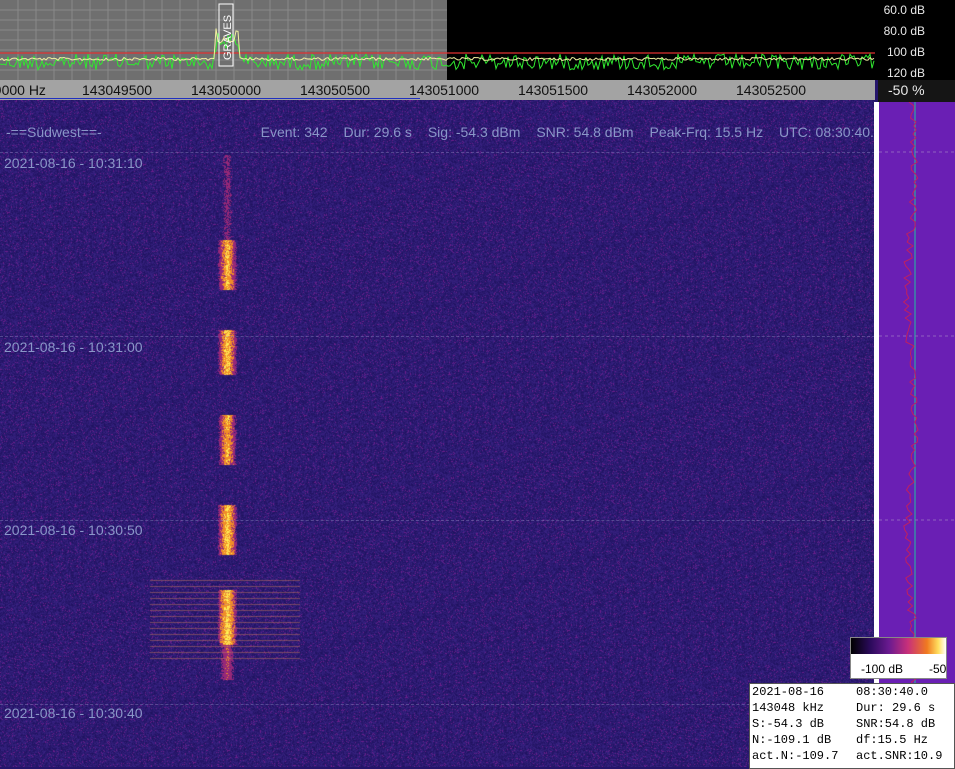 The height and width of the screenshot is (769, 955). What do you see at coordinates (294, 132) in the screenshot?
I see `event-number: Event: 342` at bounding box center [294, 132].